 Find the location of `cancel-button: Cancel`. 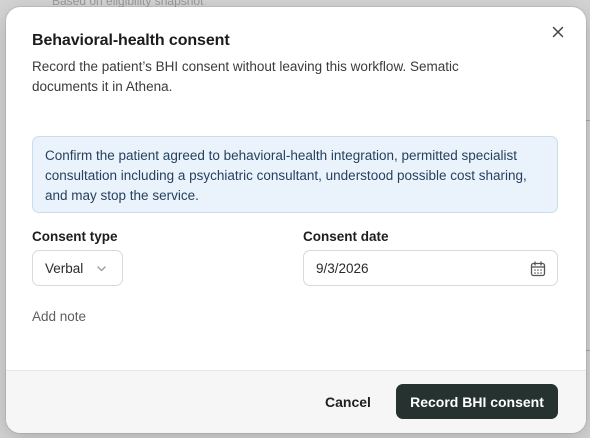

cancel-button: Cancel is located at coordinates (348, 402).